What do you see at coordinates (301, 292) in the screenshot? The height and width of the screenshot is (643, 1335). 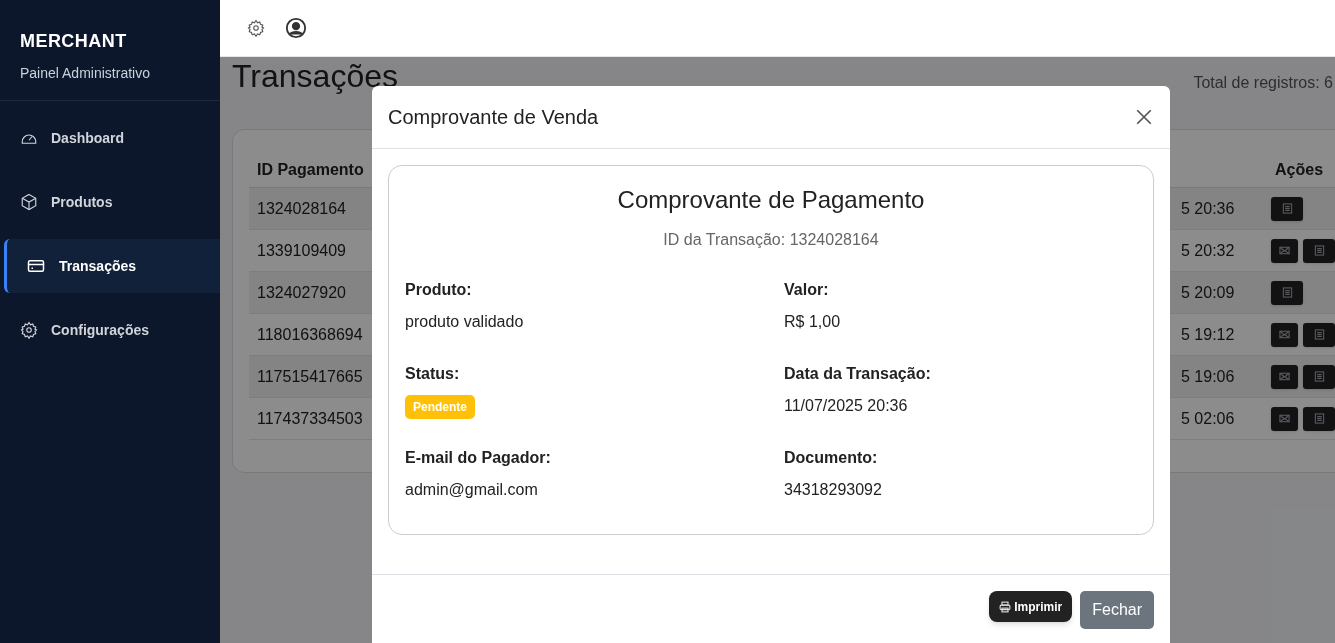 I see `table-cell-text: 1324027920` at bounding box center [301, 292].